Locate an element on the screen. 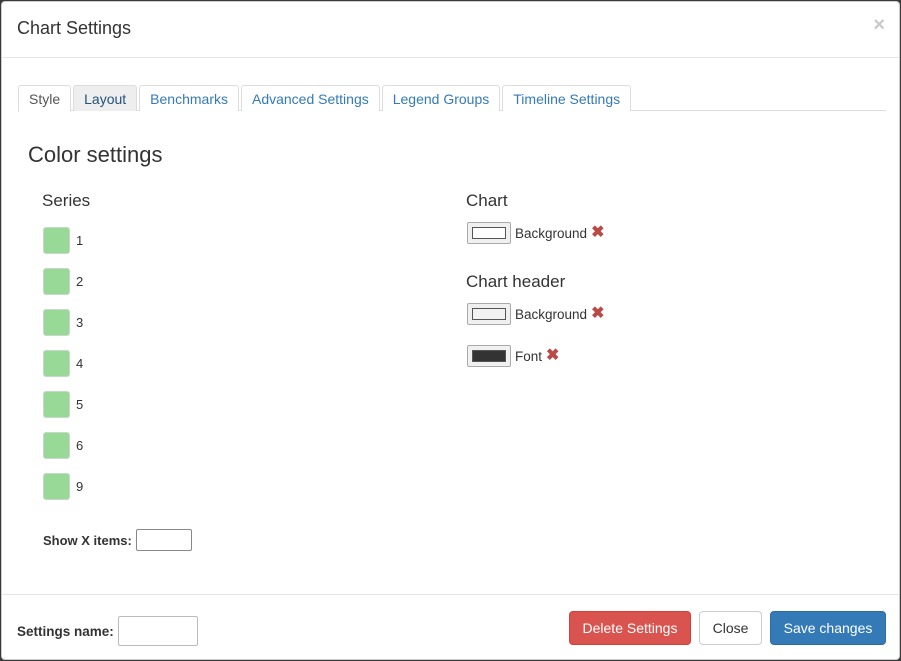  chart-header-font-swatch is located at coordinates (489, 356).